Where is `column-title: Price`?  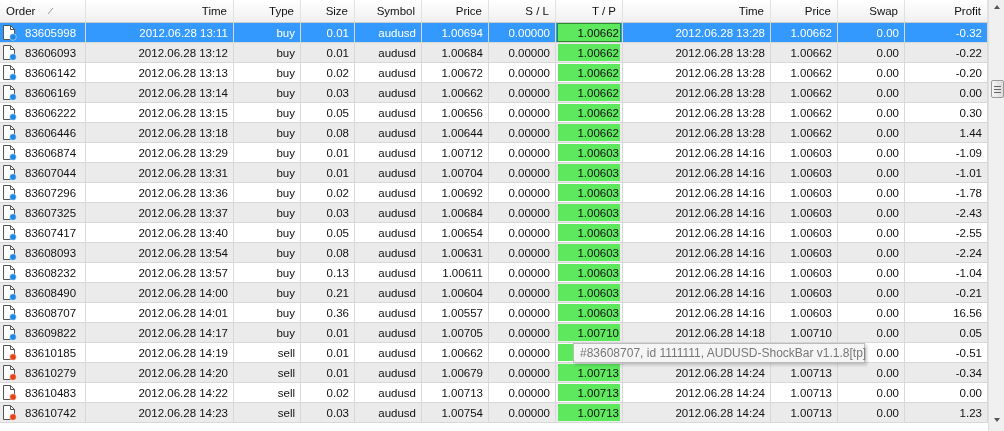 column-title: Price is located at coordinates (817, 11).